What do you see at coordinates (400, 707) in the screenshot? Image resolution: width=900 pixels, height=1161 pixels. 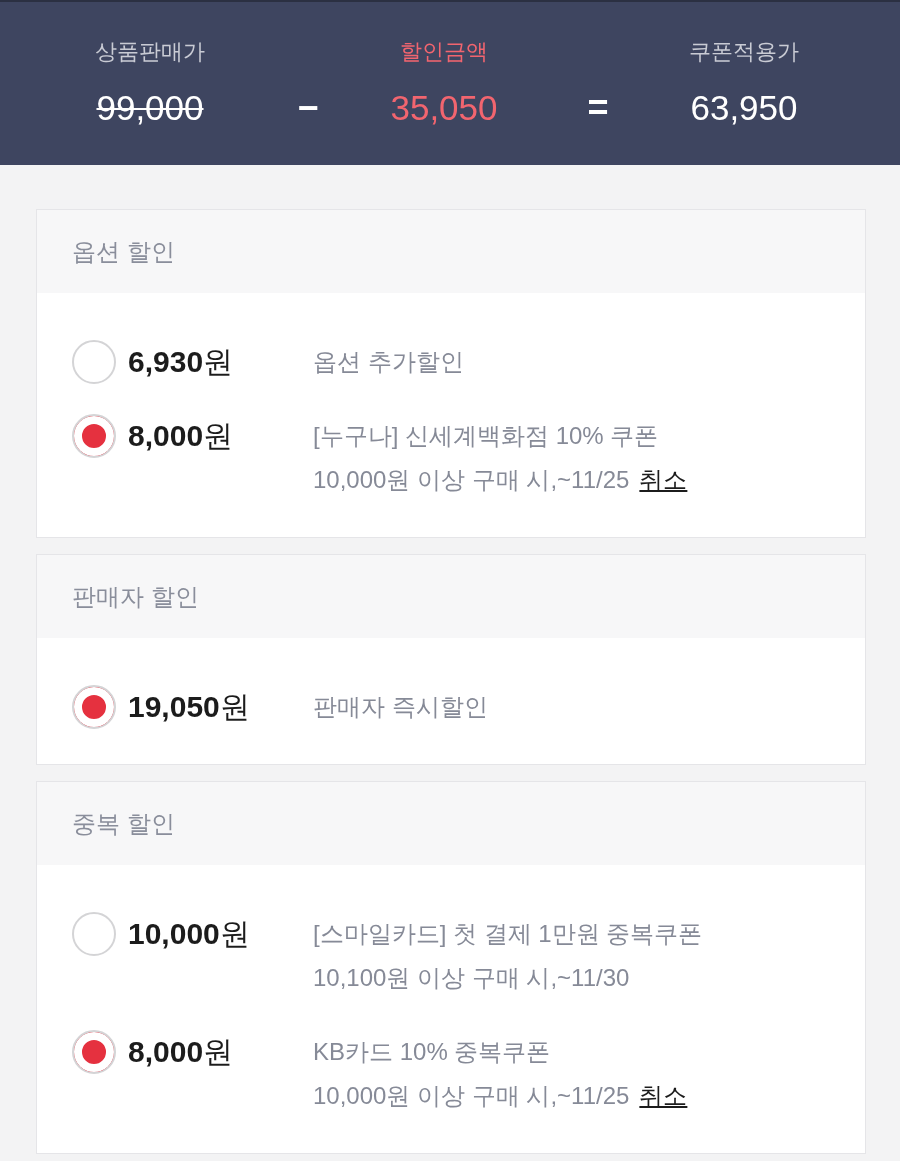 I see `coupon-name: 판매자 즉시할인` at bounding box center [400, 707].